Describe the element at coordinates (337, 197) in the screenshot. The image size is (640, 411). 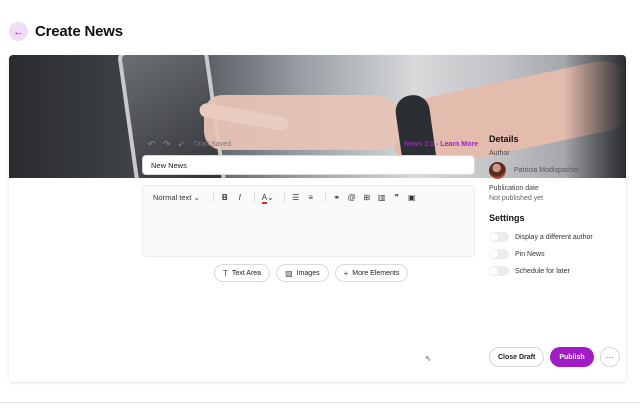
I see `link-icon: ⚭` at that location.